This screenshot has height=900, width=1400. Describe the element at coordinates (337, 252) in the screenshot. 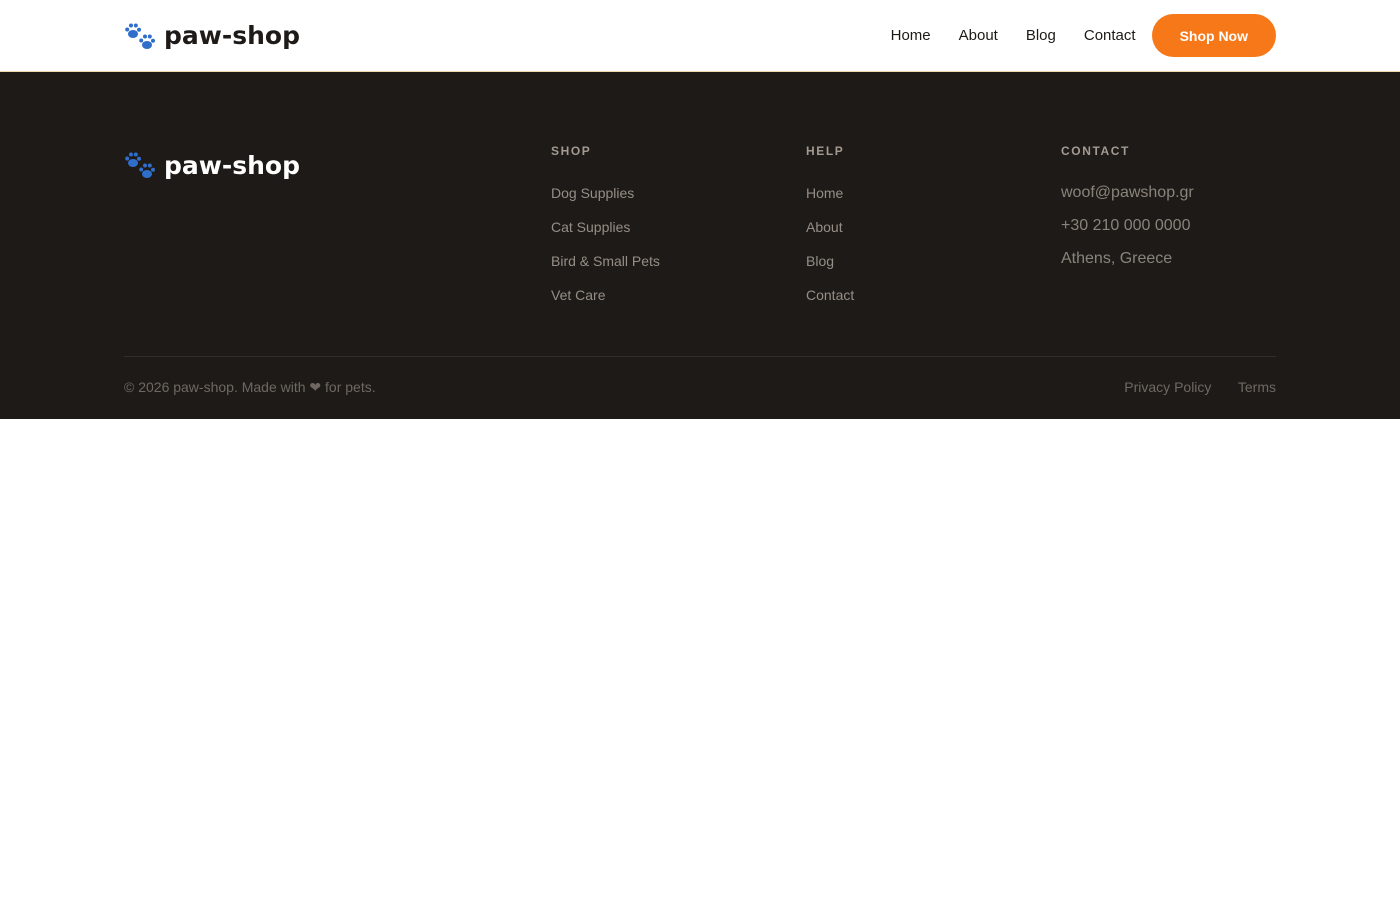

I see `footer-brand: paw-shop` at that location.